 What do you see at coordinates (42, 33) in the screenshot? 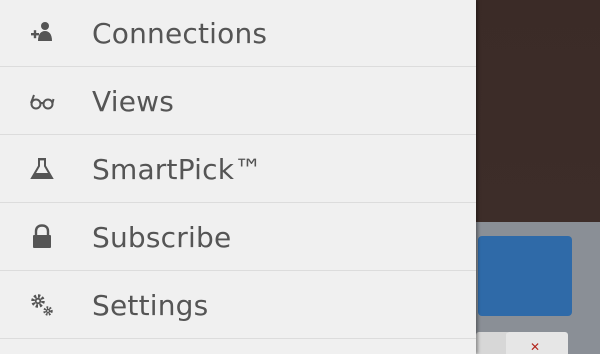
I see `add-person-icon` at bounding box center [42, 33].